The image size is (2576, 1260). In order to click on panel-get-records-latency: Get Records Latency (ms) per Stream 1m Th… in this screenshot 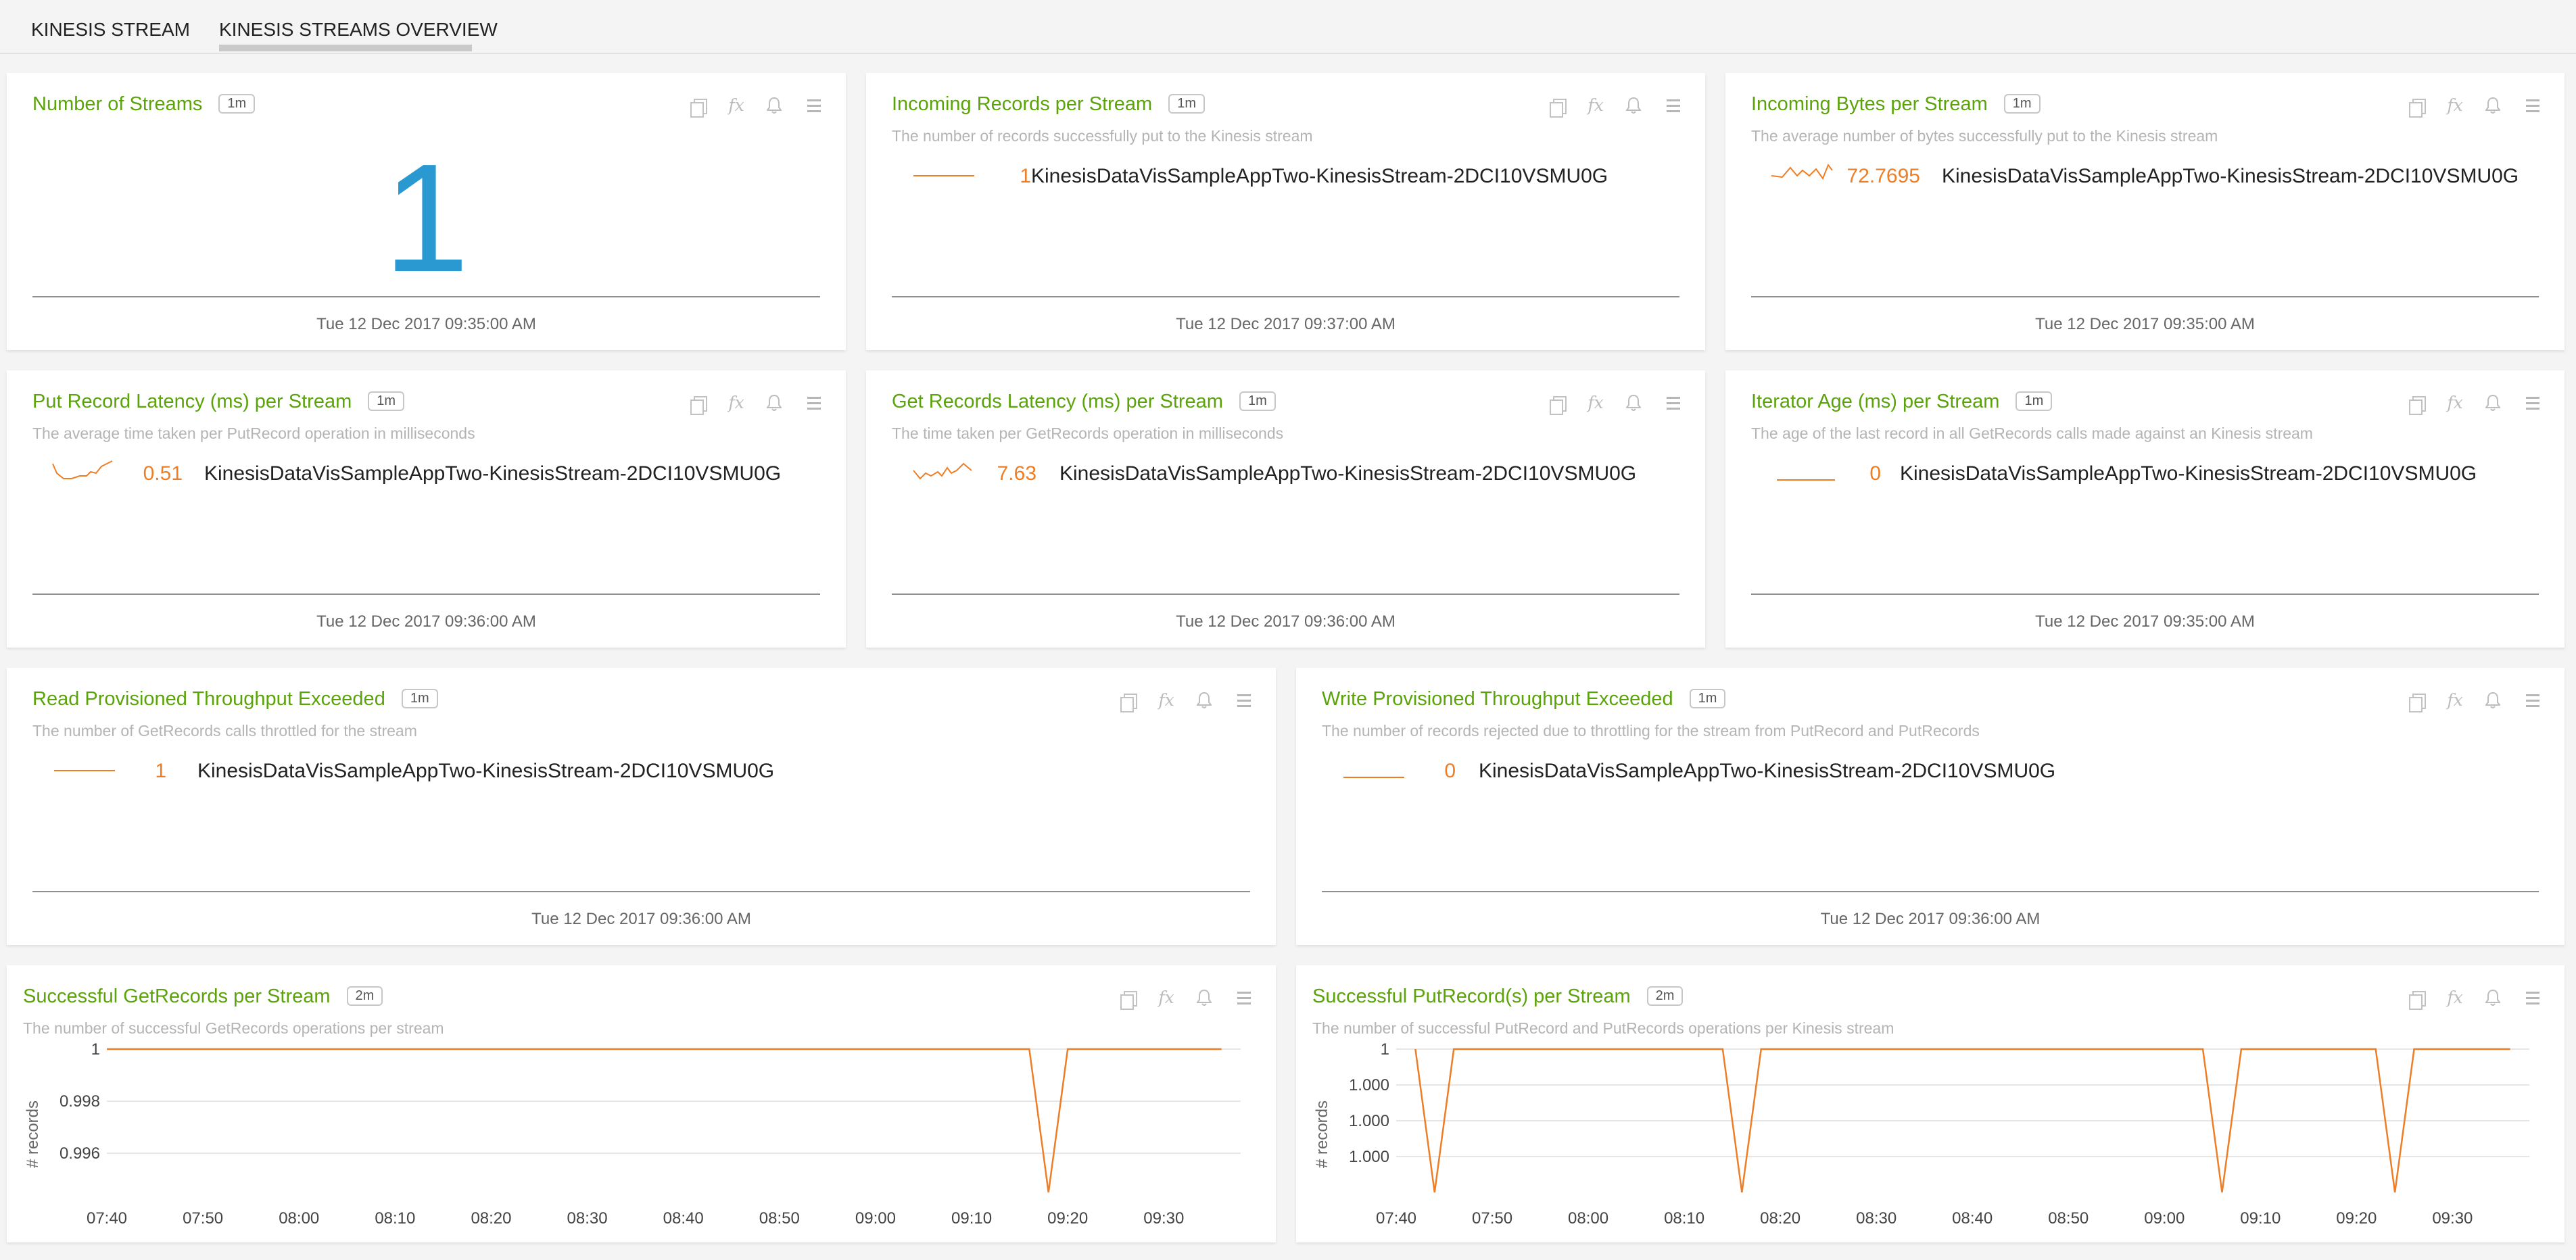, I will do `click(1285, 509)`.